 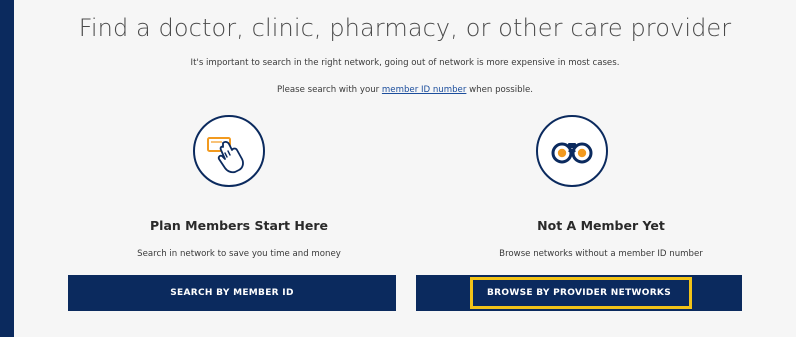 I want to click on search-by-member-id-button: SEARCH BY MEMBER ID, so click(x=232, y=293).